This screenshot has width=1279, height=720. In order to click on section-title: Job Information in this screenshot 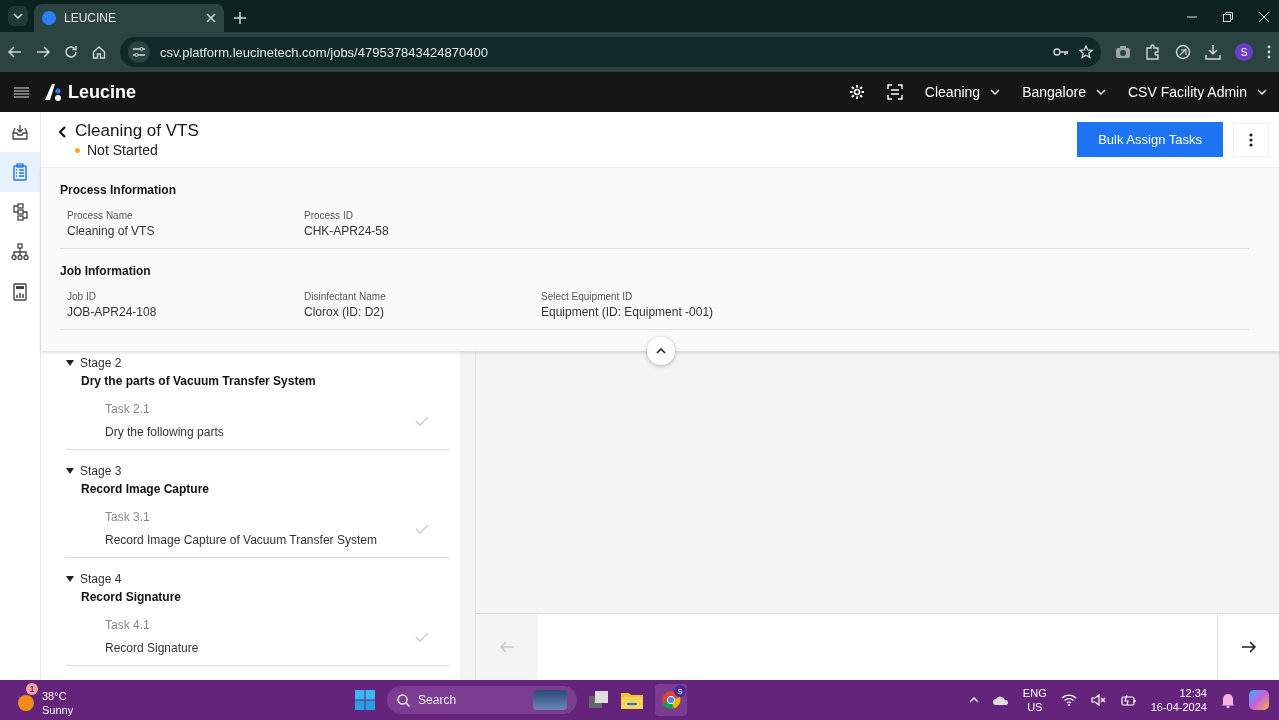, I will do `click(106, 271)`.